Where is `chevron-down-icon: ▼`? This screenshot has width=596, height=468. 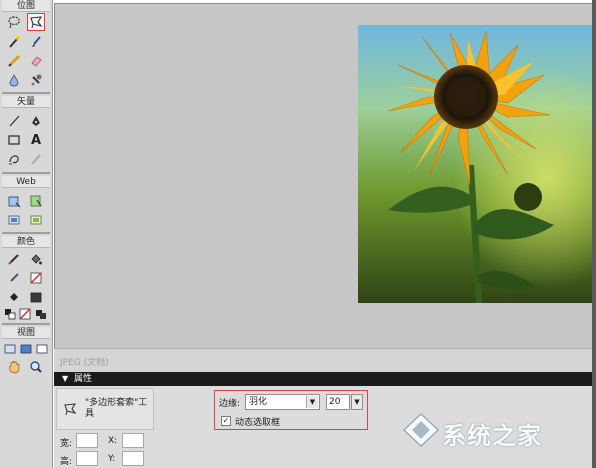 chevron-down-icon: ▼ is located at coordinates (312, 402).